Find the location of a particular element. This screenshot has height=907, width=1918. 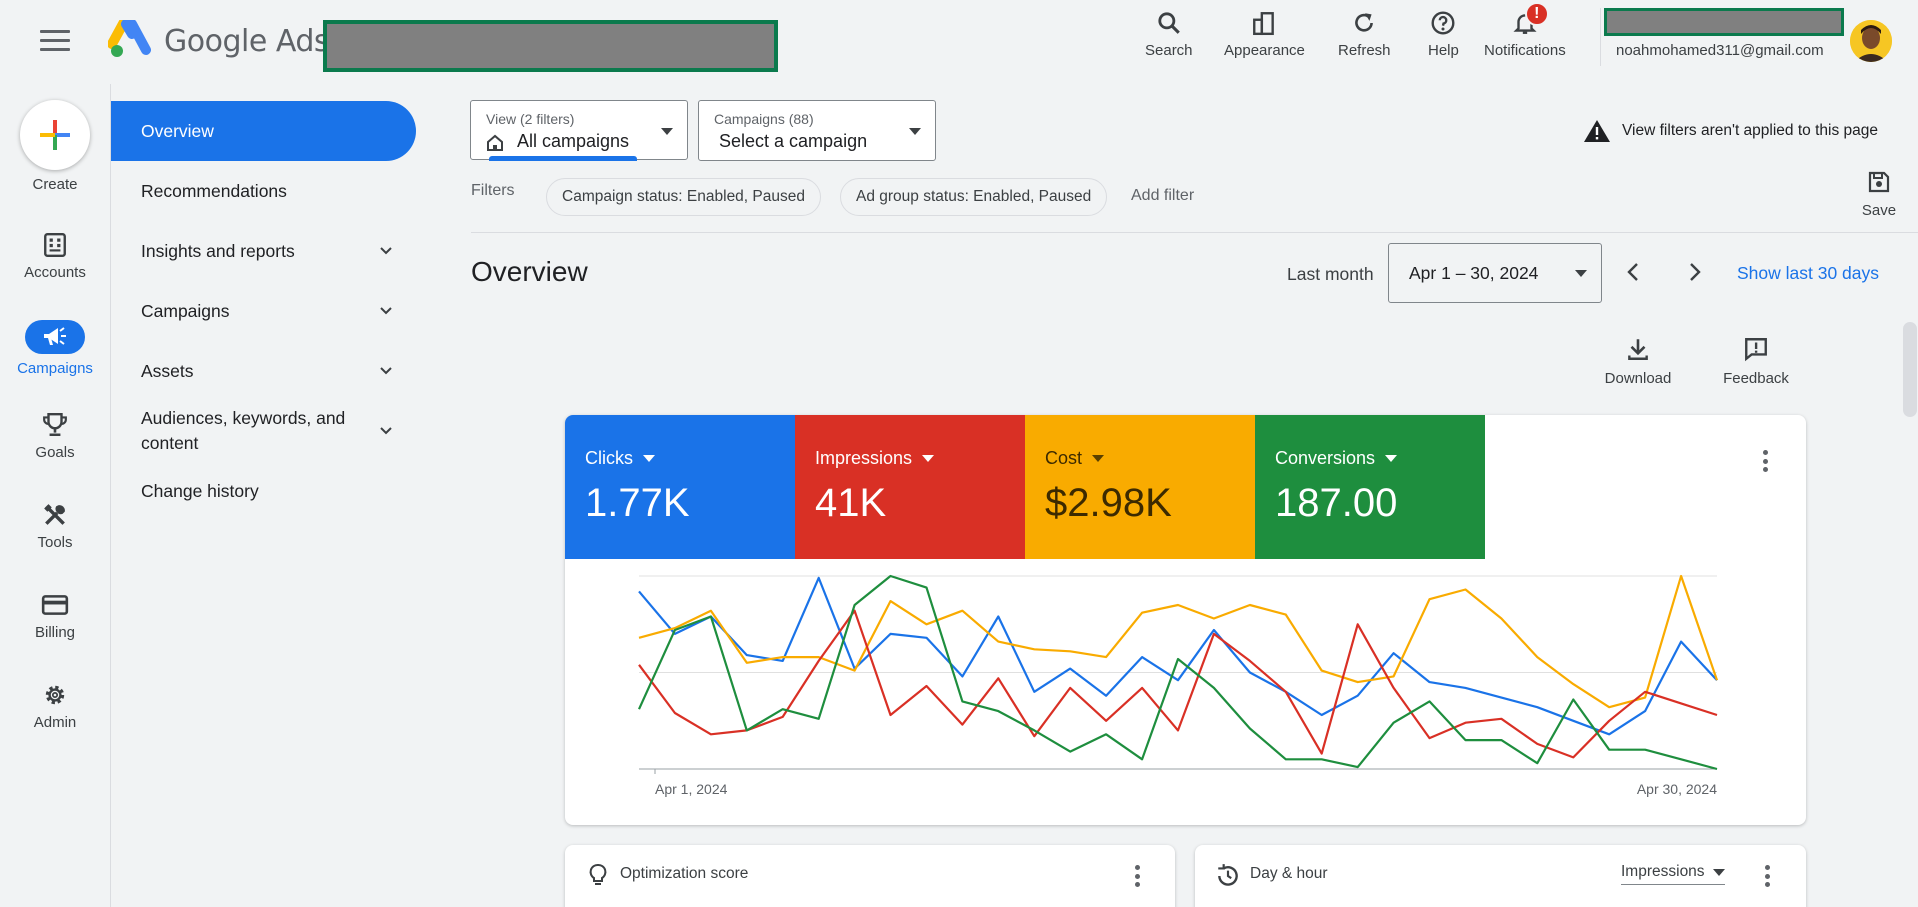

view-caret-icon is located at coordinates (667, 131).